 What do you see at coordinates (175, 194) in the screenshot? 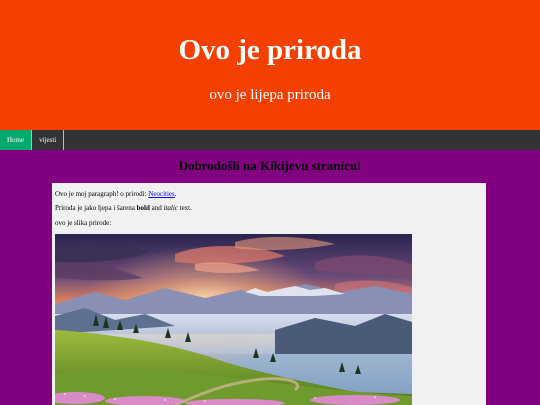
I see `intro-end: .` at bounding box center [175, 194].